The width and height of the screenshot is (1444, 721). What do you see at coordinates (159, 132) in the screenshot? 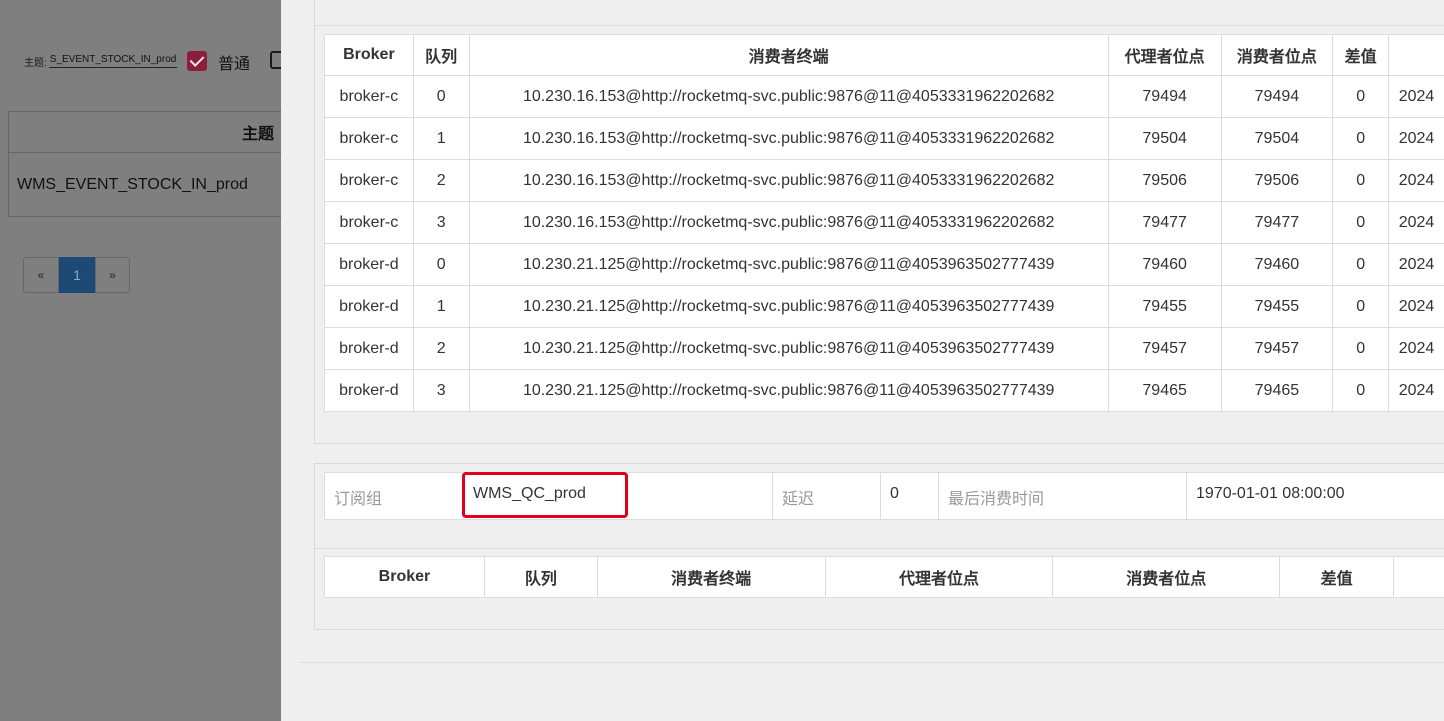
I see `topic-table-header: 主题` at bounding box center [159, 132].